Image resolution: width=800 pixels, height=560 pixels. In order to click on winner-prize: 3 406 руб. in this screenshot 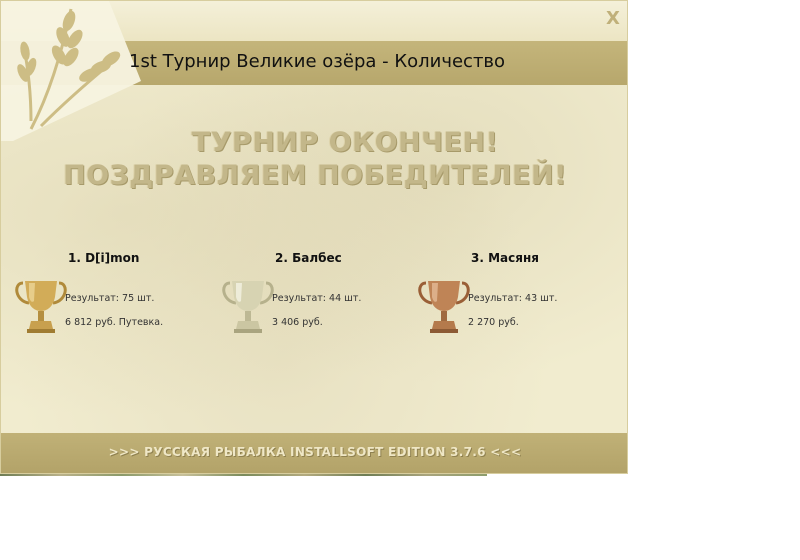, I will do `click(297, 322)`.